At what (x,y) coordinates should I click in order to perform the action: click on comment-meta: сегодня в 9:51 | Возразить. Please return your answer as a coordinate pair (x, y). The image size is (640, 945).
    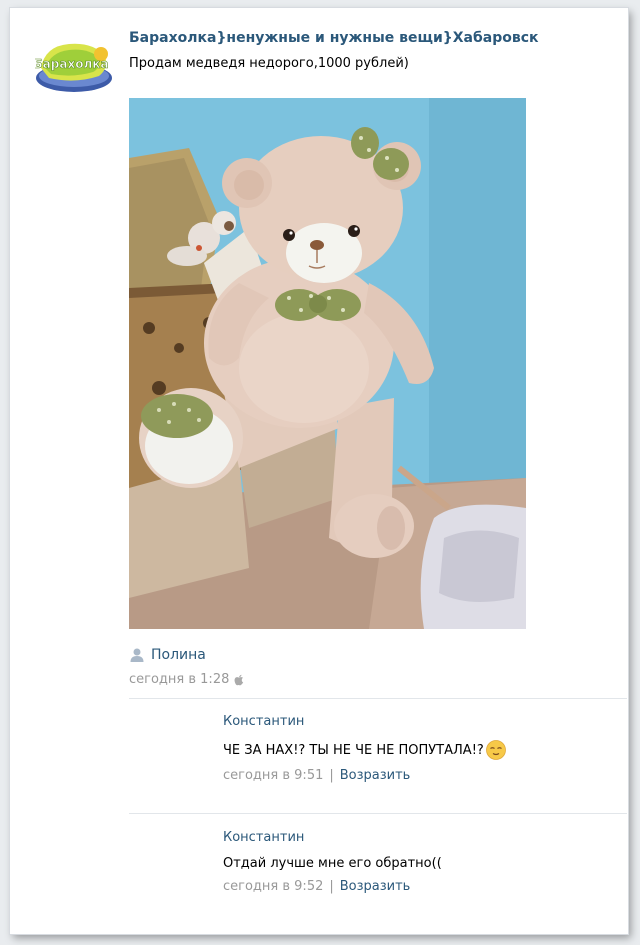
    Looking at the image, I should click on (364, 775).